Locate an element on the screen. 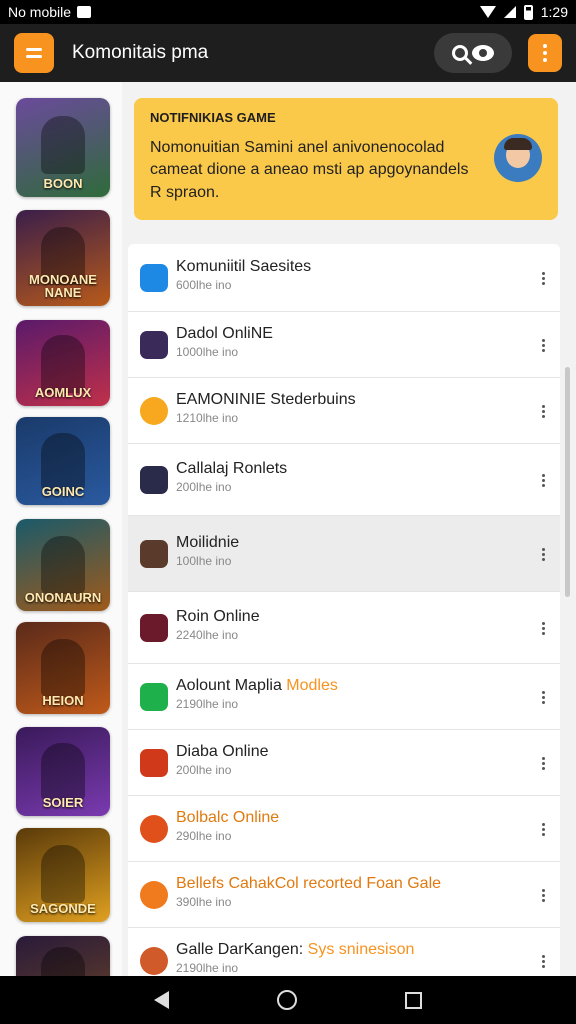  game-tile: BOON is located at coordinates (63, 147).